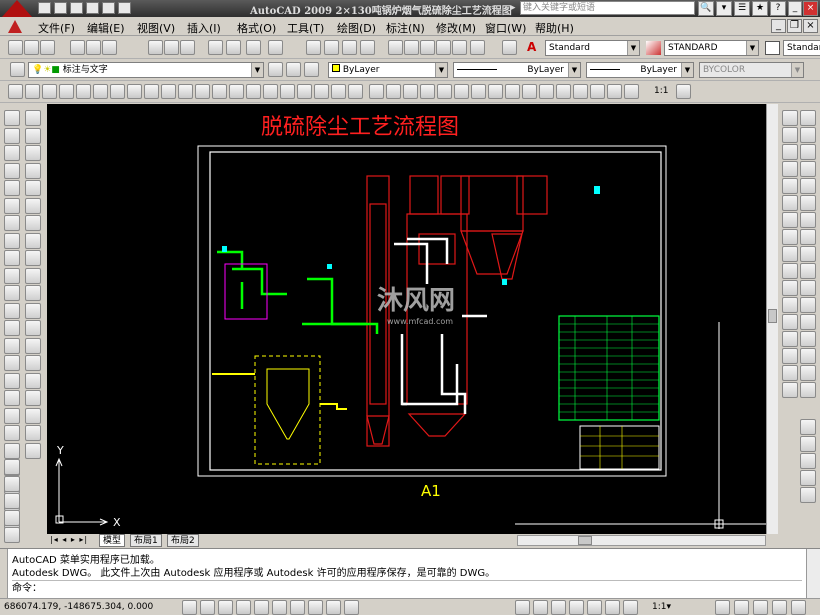 The width and height of the screenshot is (820, 615). I want to click on command-grip, so click(4, 574).